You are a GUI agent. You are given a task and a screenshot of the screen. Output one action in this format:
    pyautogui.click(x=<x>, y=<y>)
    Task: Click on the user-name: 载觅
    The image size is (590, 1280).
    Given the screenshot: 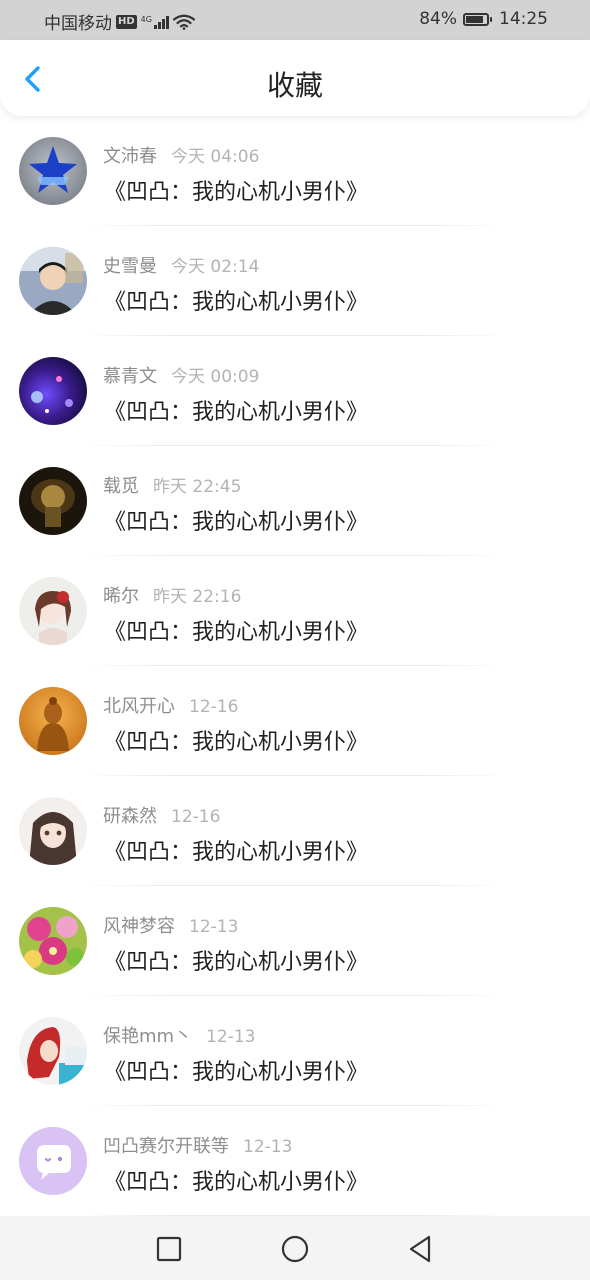 What is the action you would take?
    pyautogui.click(x=121, y=486)
    